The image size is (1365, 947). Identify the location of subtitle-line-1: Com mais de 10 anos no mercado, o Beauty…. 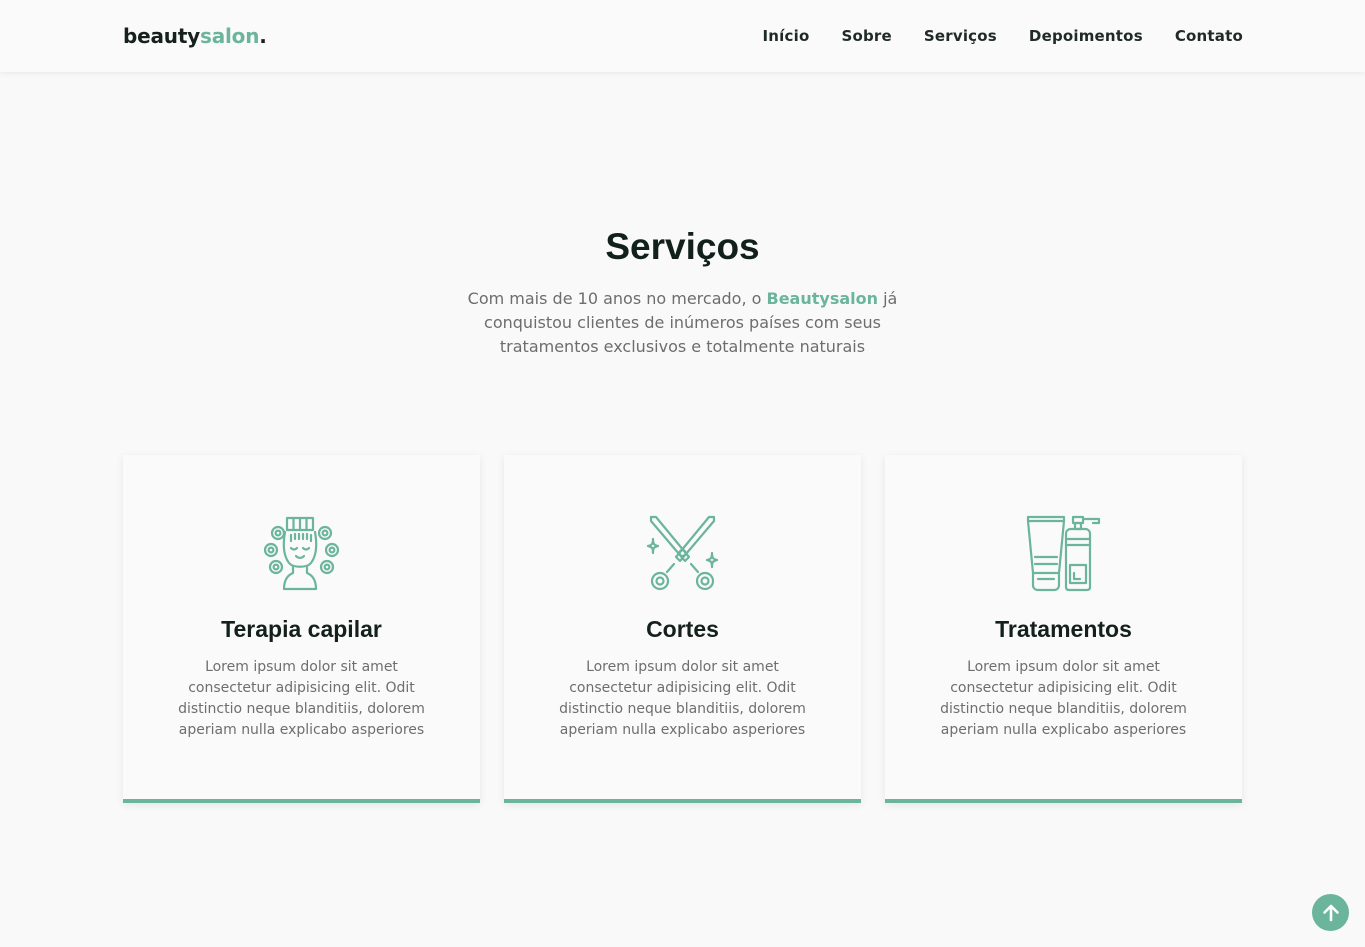
(682, 299).